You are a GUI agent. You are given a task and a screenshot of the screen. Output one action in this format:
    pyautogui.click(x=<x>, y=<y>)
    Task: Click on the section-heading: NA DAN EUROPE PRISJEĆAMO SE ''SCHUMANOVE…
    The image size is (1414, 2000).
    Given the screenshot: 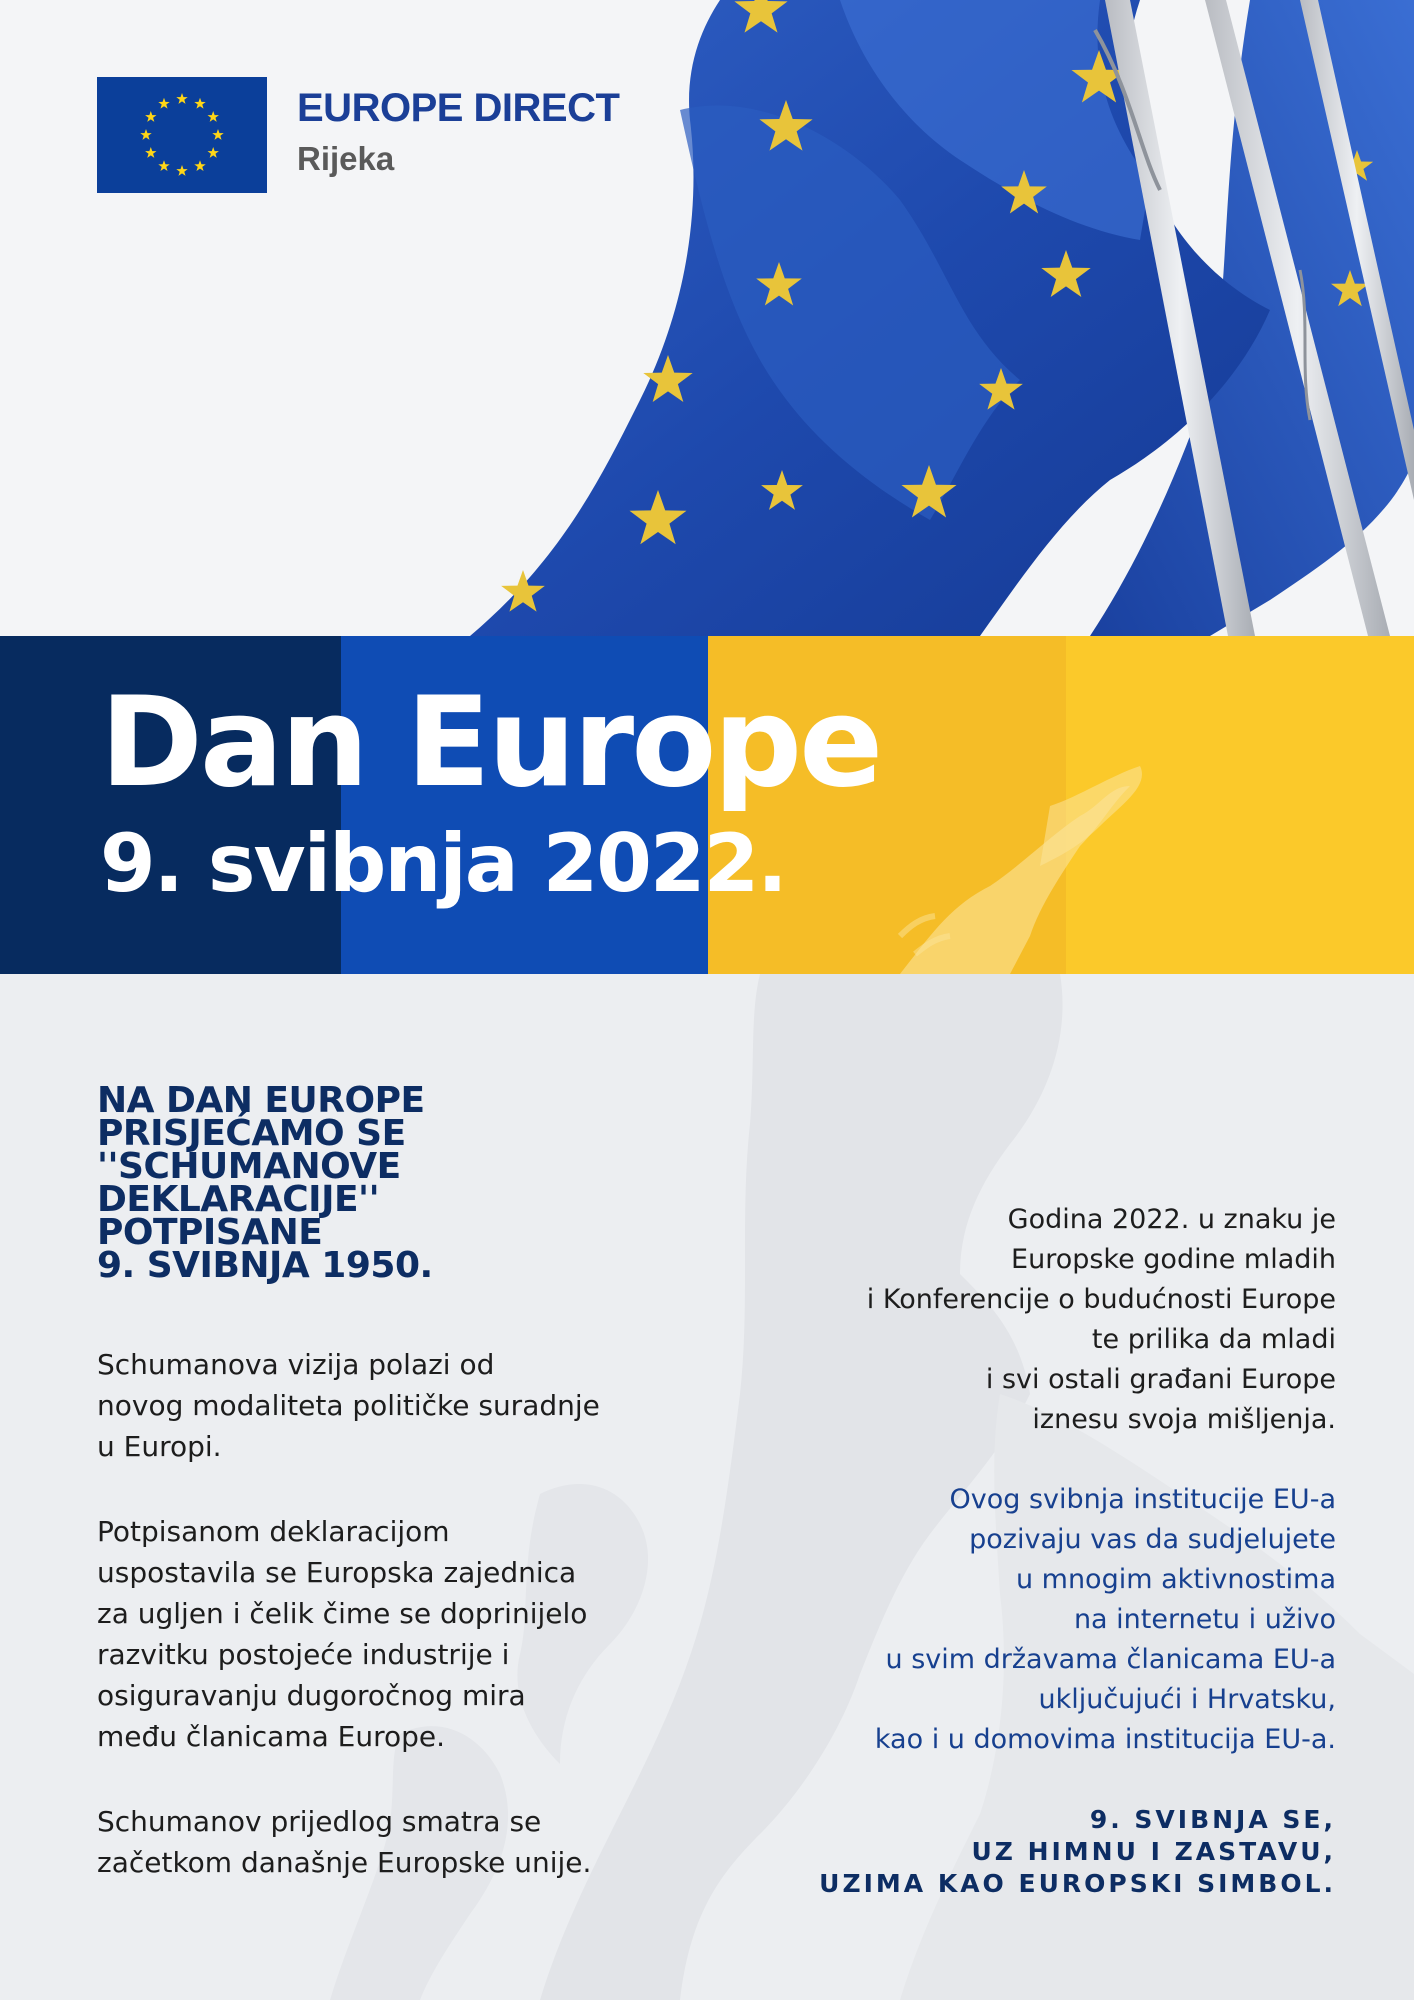 What is the action you would take?
    pyautogui.click(x=265, y=1183)
    